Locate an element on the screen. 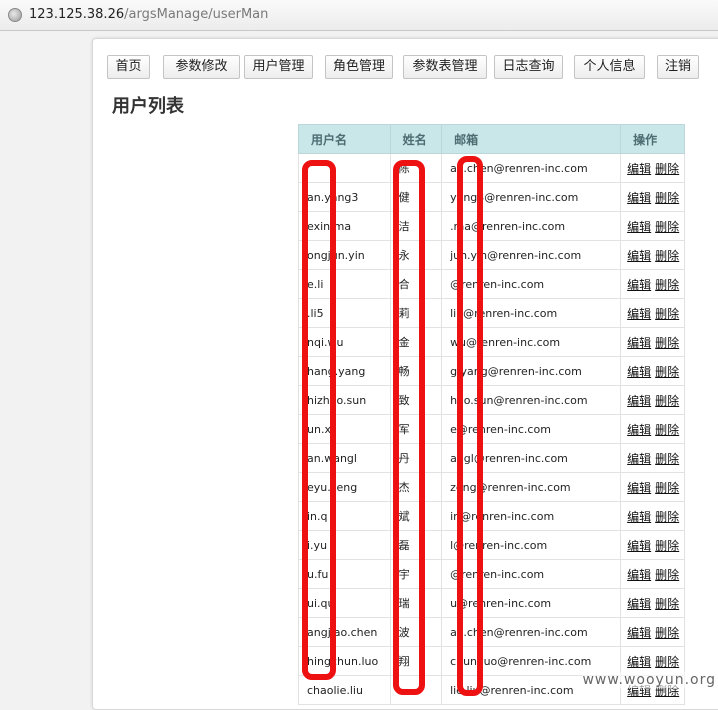 The image size is (718, 710). watermark: www.wooyun.org is located at coordinates (649, 680).